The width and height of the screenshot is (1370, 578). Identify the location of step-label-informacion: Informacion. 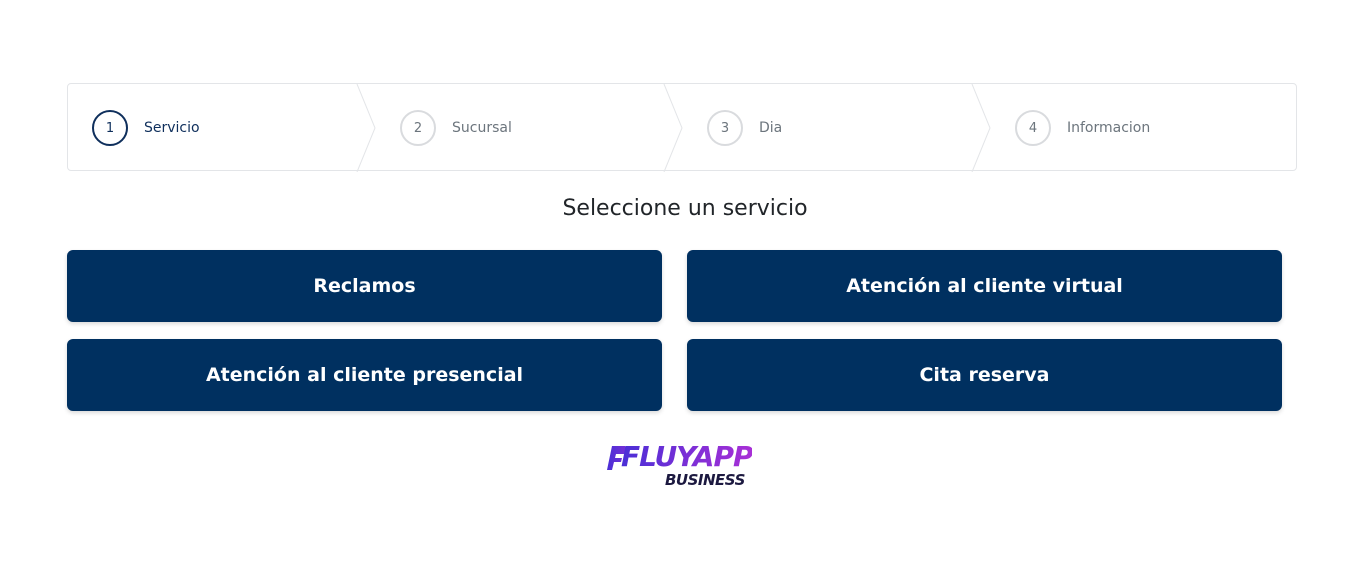
(1109, 128).